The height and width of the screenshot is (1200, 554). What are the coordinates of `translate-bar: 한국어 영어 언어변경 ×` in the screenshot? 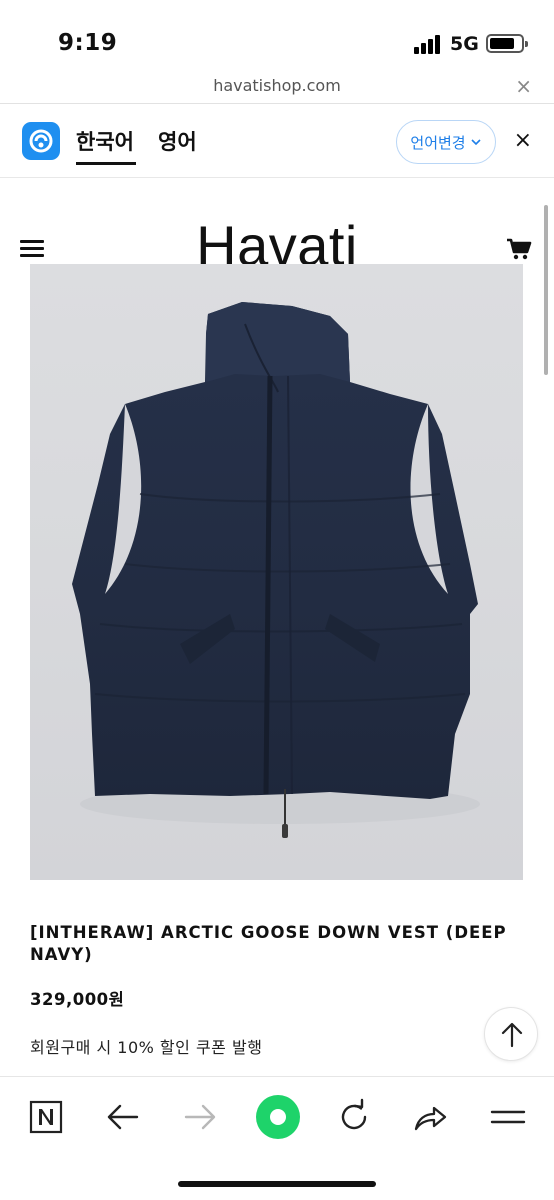 It's located at (277, 141).